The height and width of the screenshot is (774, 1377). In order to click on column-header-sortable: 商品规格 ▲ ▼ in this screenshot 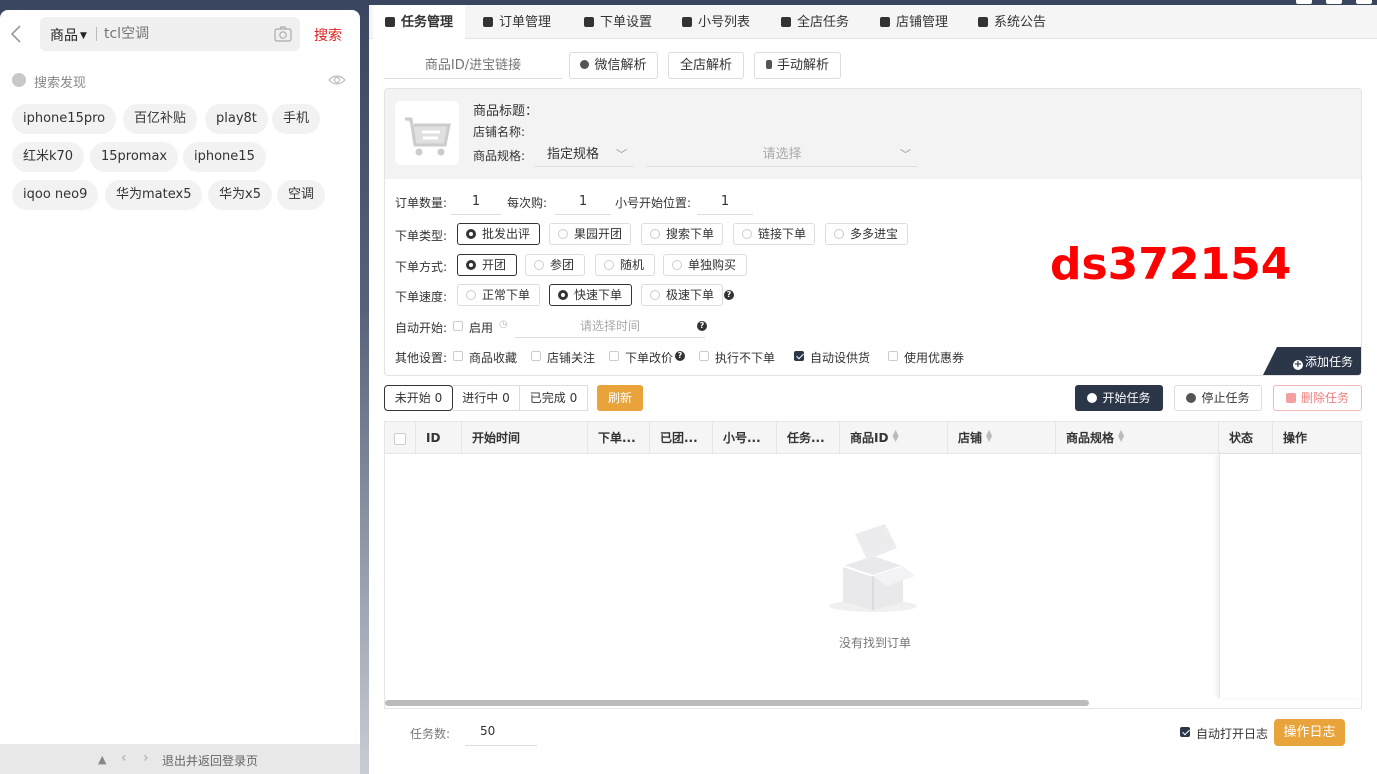, I will do `click(1137, 438)`.